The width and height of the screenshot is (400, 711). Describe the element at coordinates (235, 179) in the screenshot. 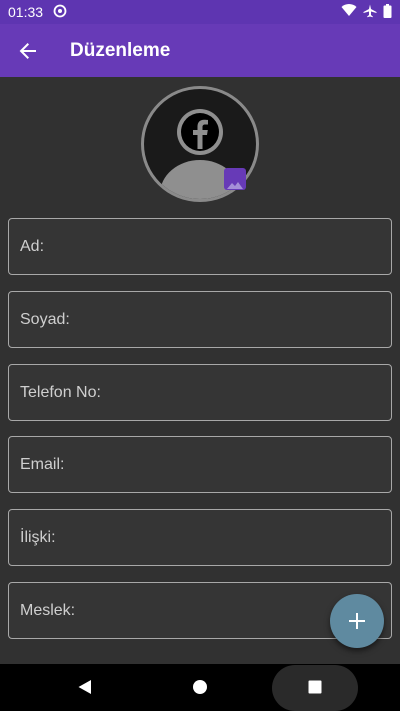

I see `image-icon` at that location.